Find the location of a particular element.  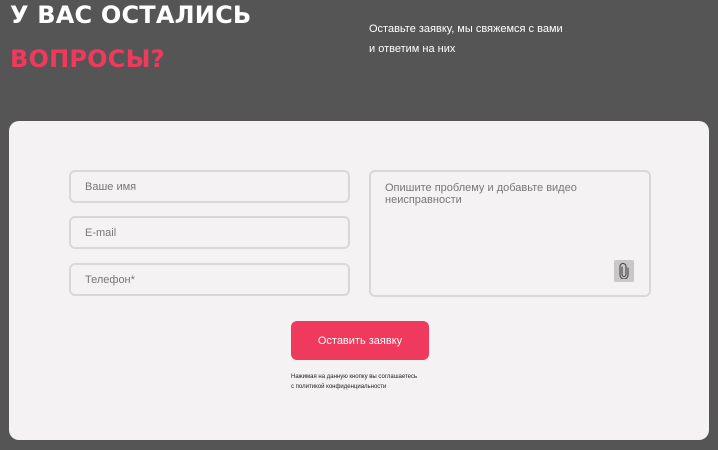

name-field: Ваше имя is located at coordinates (209, 186).